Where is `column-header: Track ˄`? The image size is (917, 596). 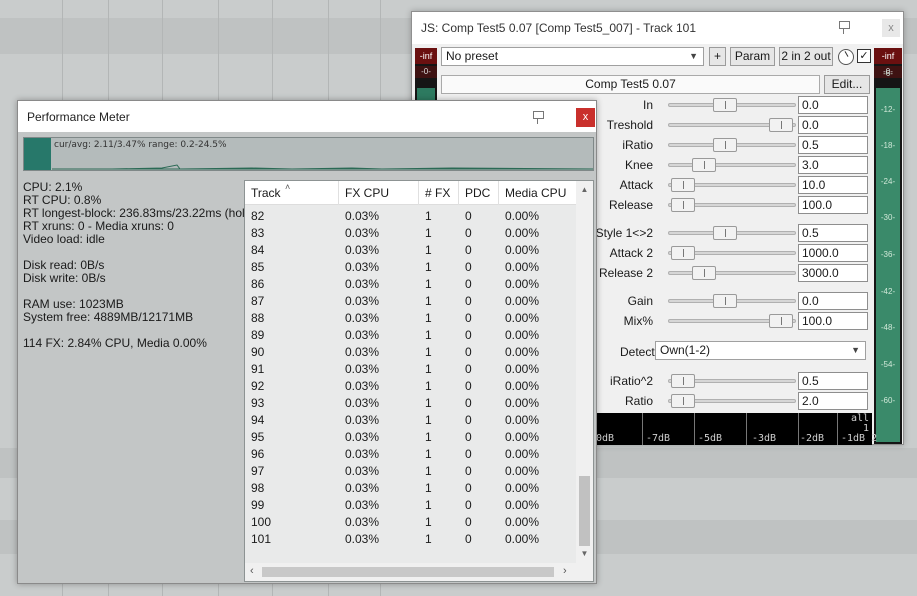
column-header: Track ˄ is located at coordinates (292, 193).